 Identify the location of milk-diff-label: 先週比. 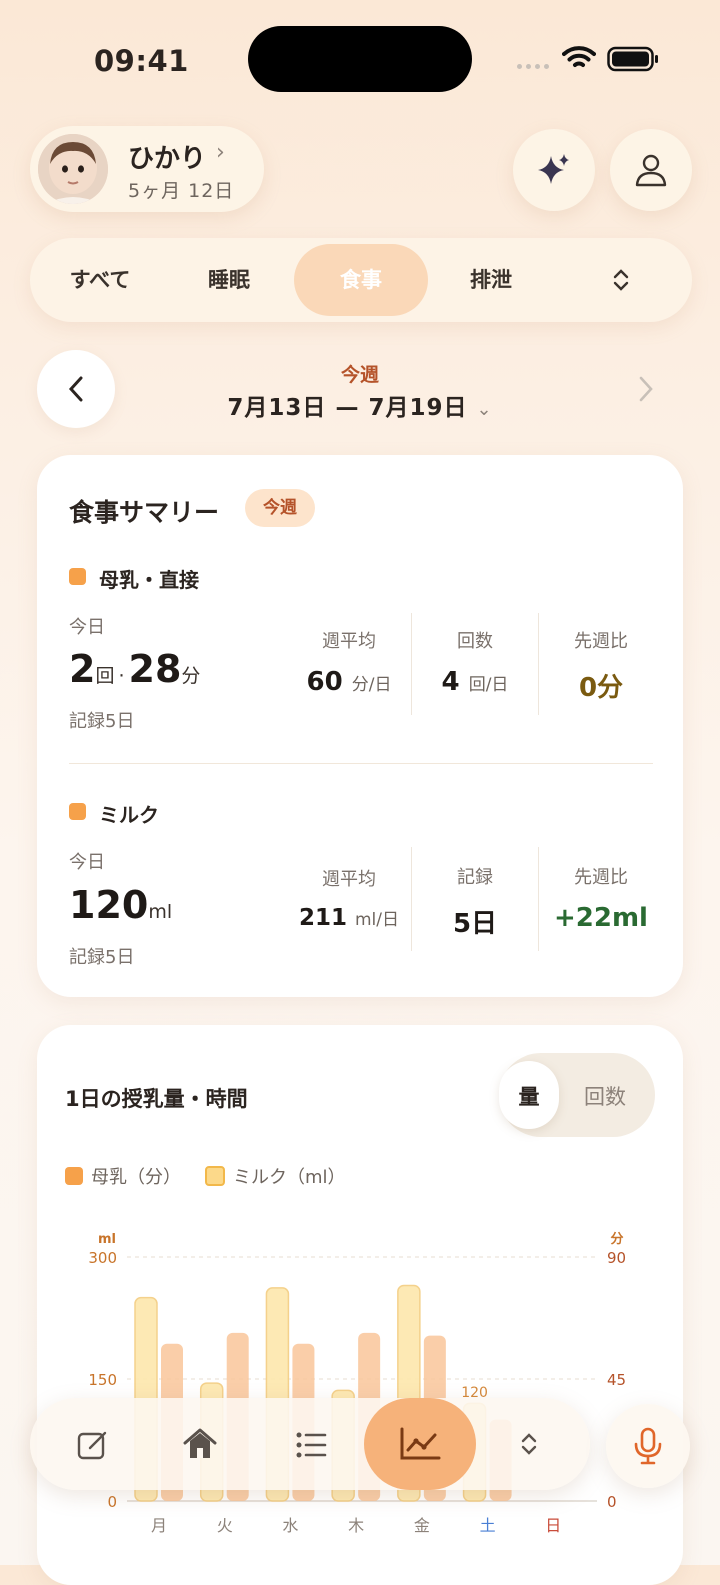
(601, 877).